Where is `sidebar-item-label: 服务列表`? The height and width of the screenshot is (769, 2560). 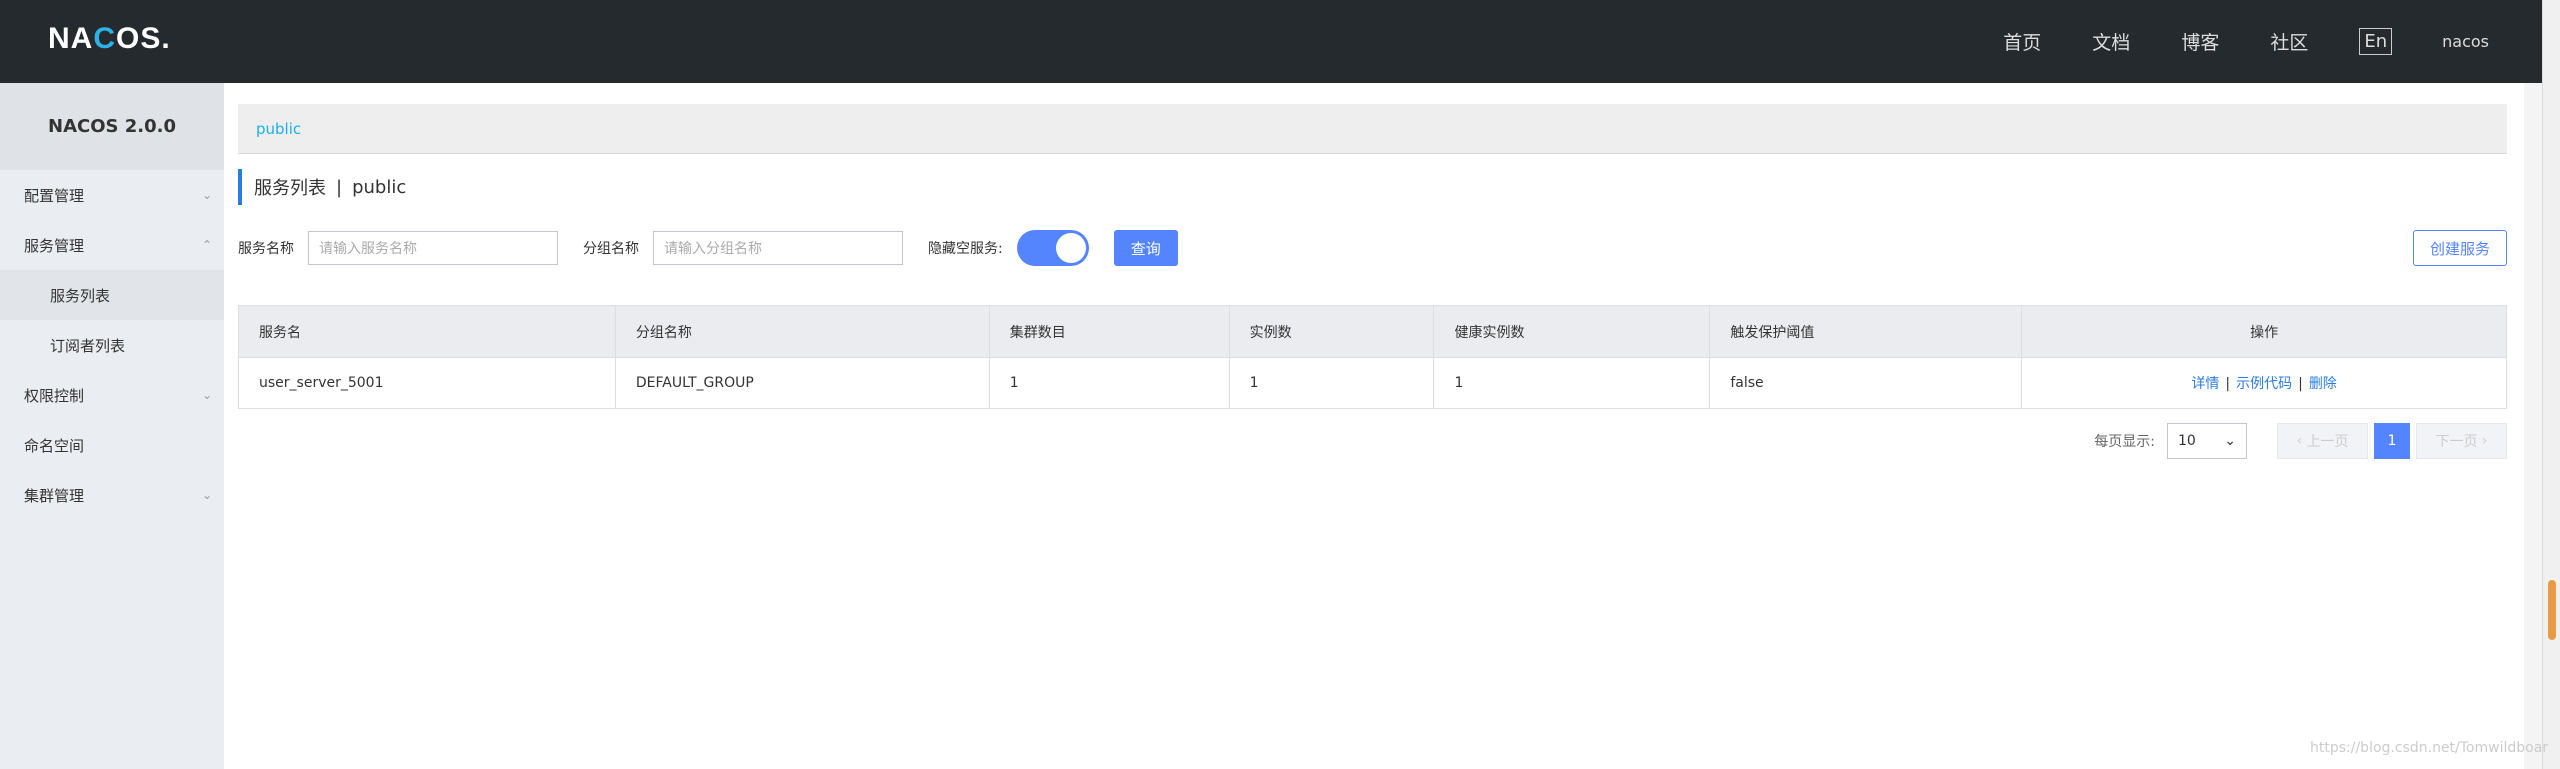 sidebar-item-label: 服务列表 is located at coordinates (80, 295).